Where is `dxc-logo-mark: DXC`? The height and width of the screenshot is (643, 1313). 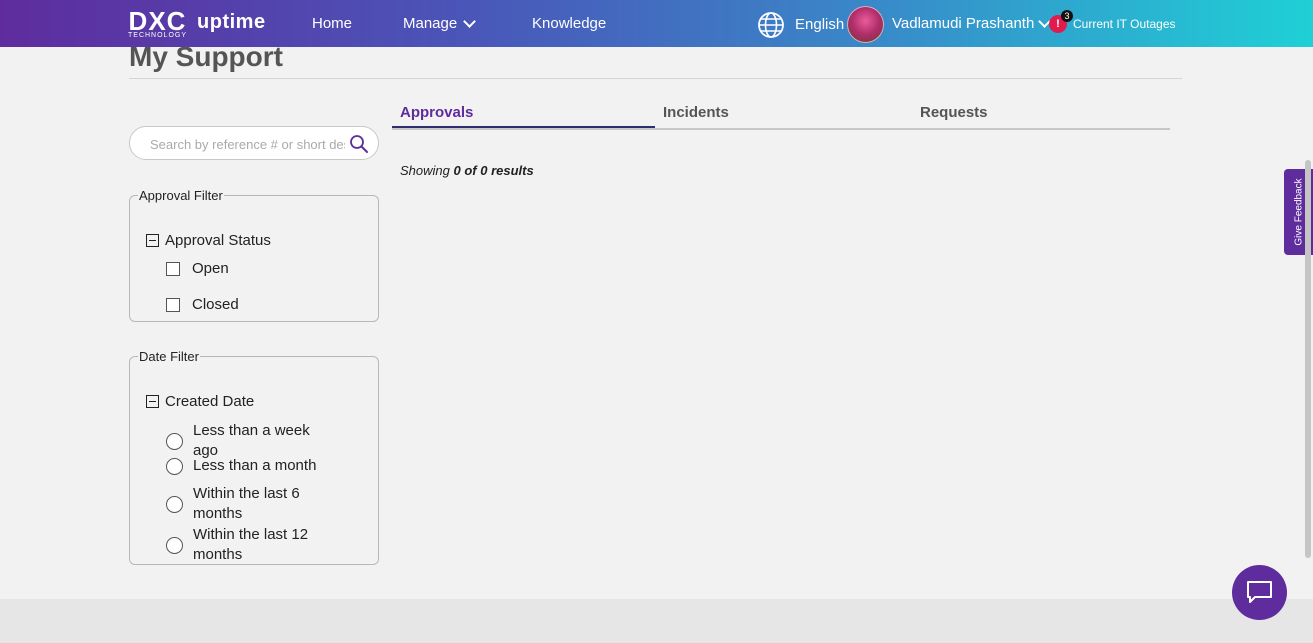 dxc-logo-mark: DXC is located at coordinates (157, 21).